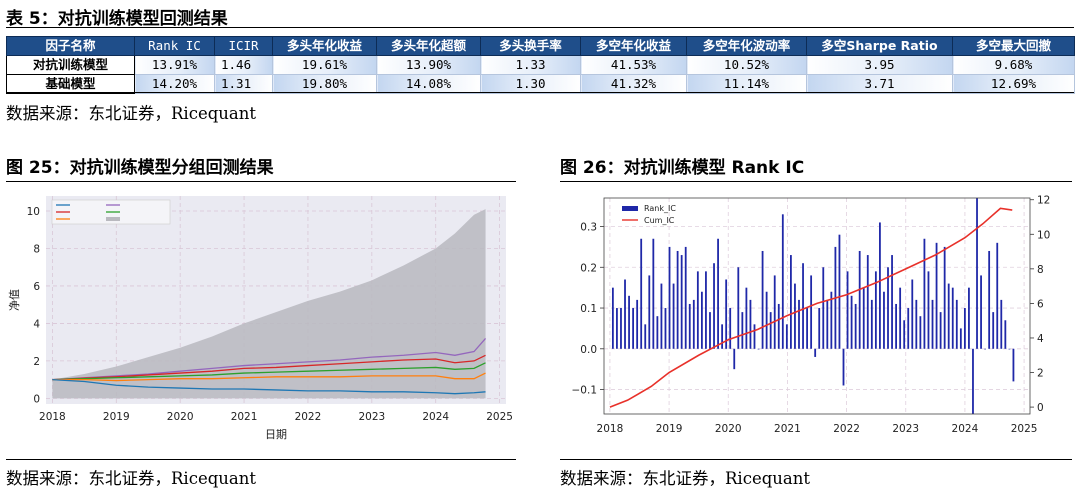 This screenshot has height=495, width=1080. I want to click on header-factor-name: 因子名称, so click(70, 46).